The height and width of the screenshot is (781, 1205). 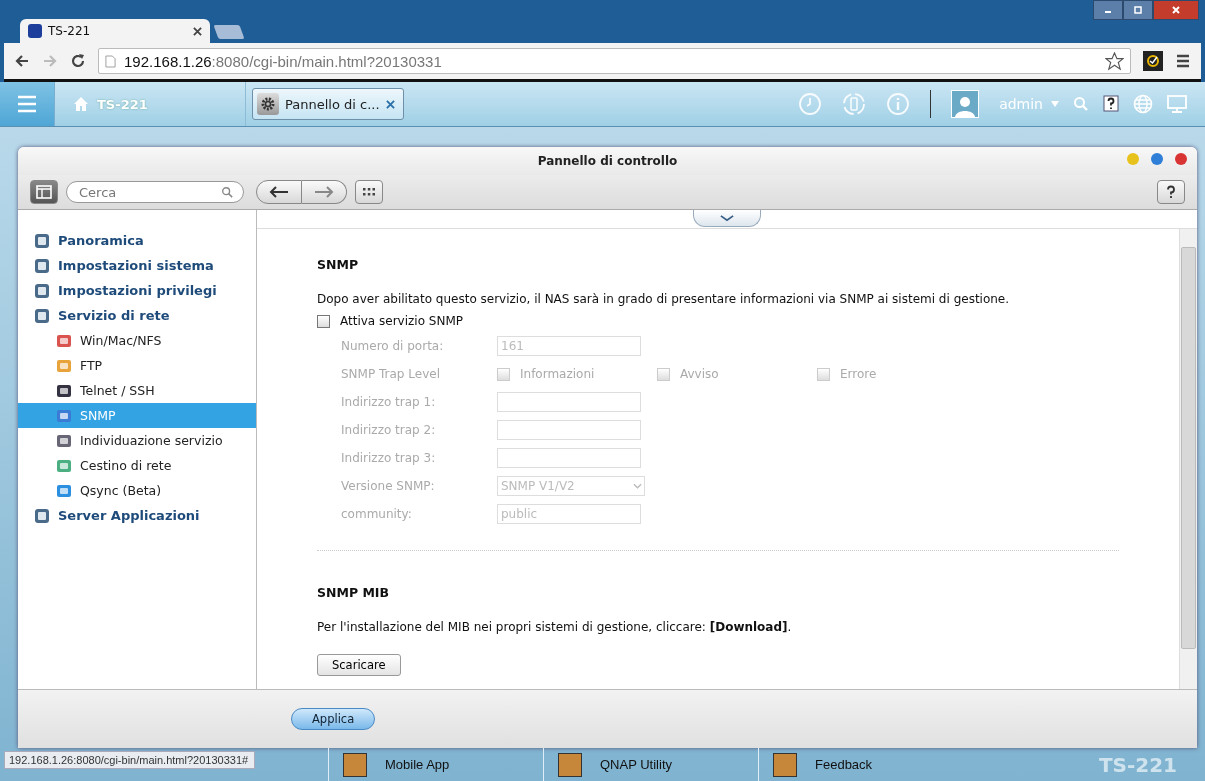 What do you see at coordinates (137, 265) in the screenshot?
I see `sidebar-item: Impostazioni sistema` at bounding box center [137, 265].